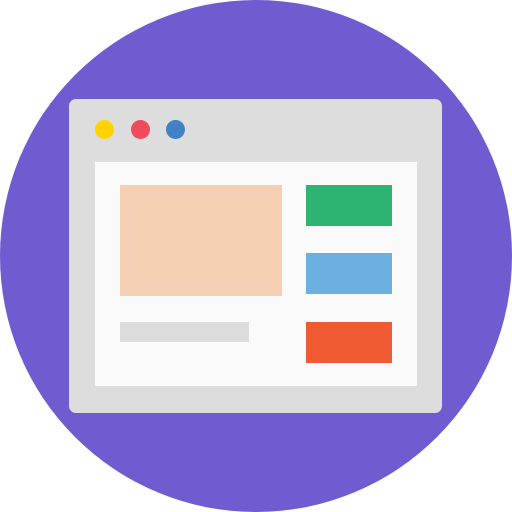 The width and height of the screenshot is (512, 512). Describe the element at coordinates (140, 129) in the screenshot. I see `window-dot-red` at that location.